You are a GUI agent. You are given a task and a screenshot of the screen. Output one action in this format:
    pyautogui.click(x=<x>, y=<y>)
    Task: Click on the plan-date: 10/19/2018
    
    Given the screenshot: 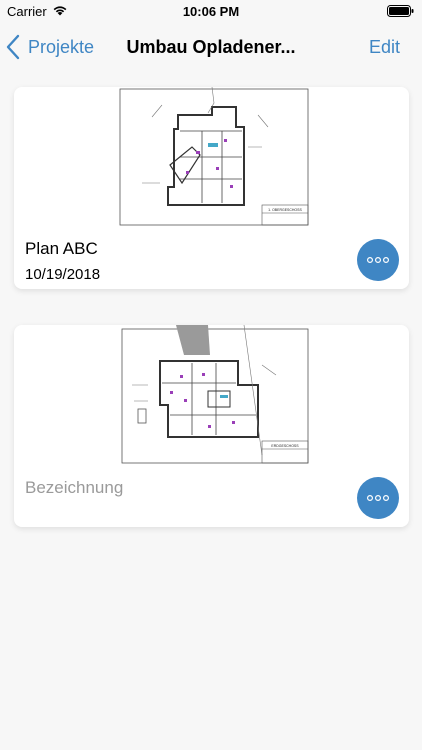 What is the action you would take?
    pyautogui.click(x=63, y=274)
    